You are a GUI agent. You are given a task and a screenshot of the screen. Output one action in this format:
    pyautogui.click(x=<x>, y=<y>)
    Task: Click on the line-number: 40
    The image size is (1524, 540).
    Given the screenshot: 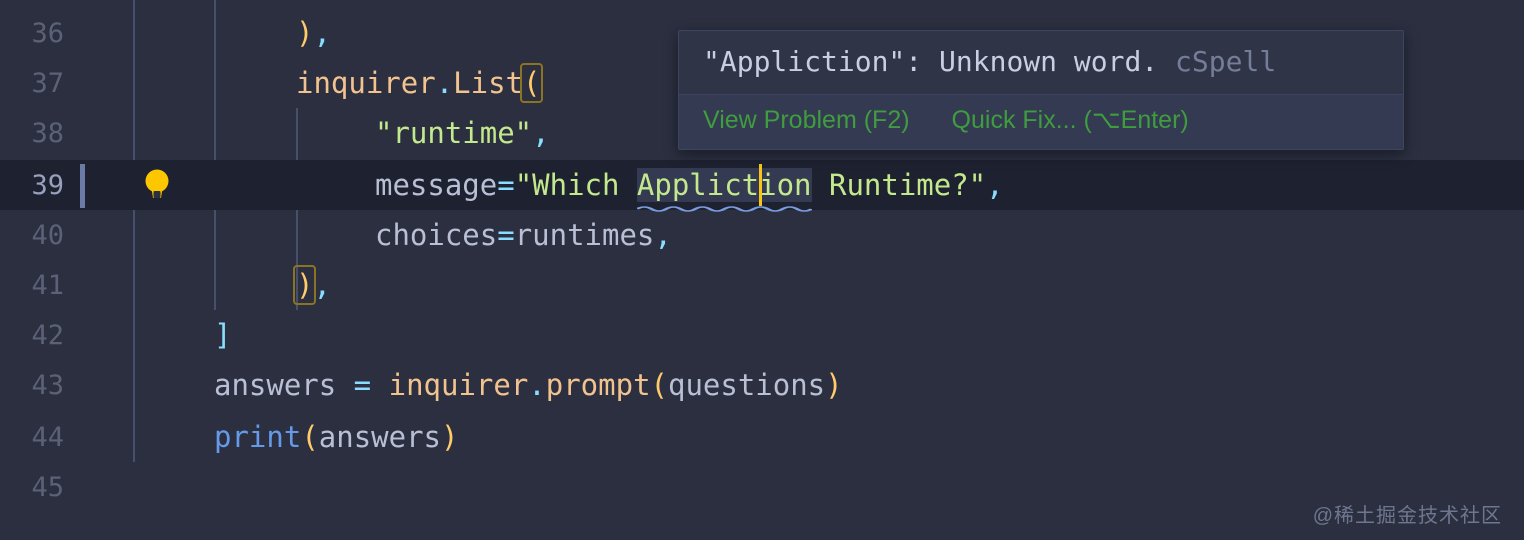 What is the action you would take?
    pyautogui.click(x=47, y=235)
    